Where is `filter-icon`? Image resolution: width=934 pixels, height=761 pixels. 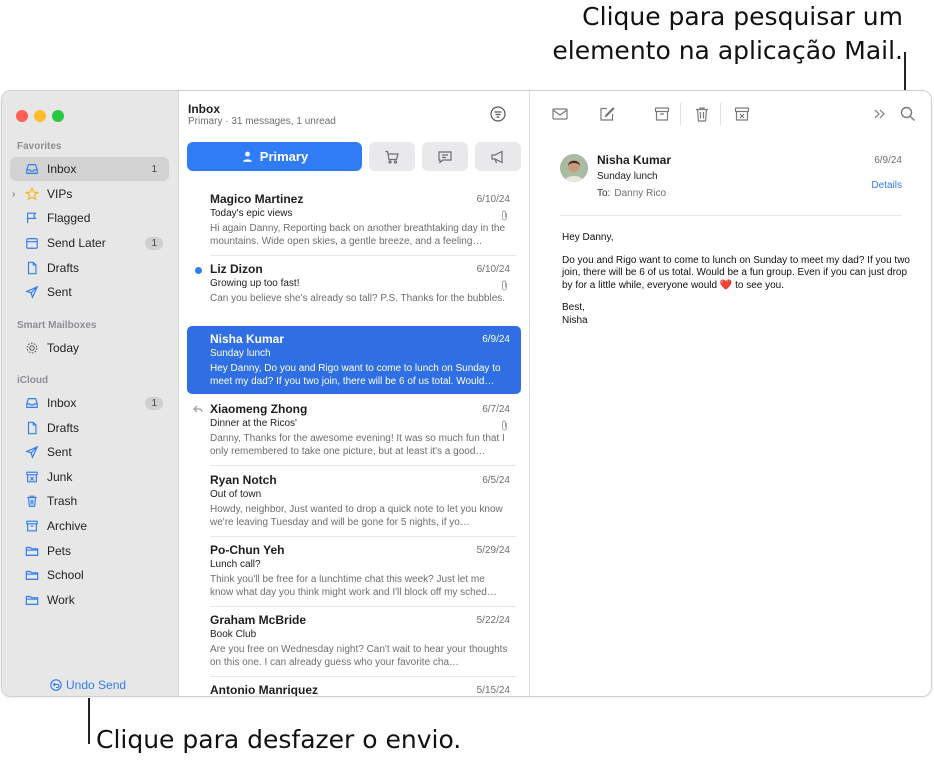 filter-icon is located at coordinates (498, 114).